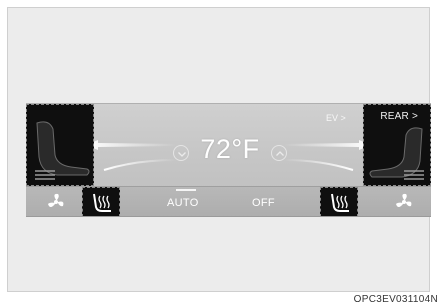 Image resolution: width=440 pixels, height=305 pixels. I want to click on off-button: OFF, so click(263, 203).